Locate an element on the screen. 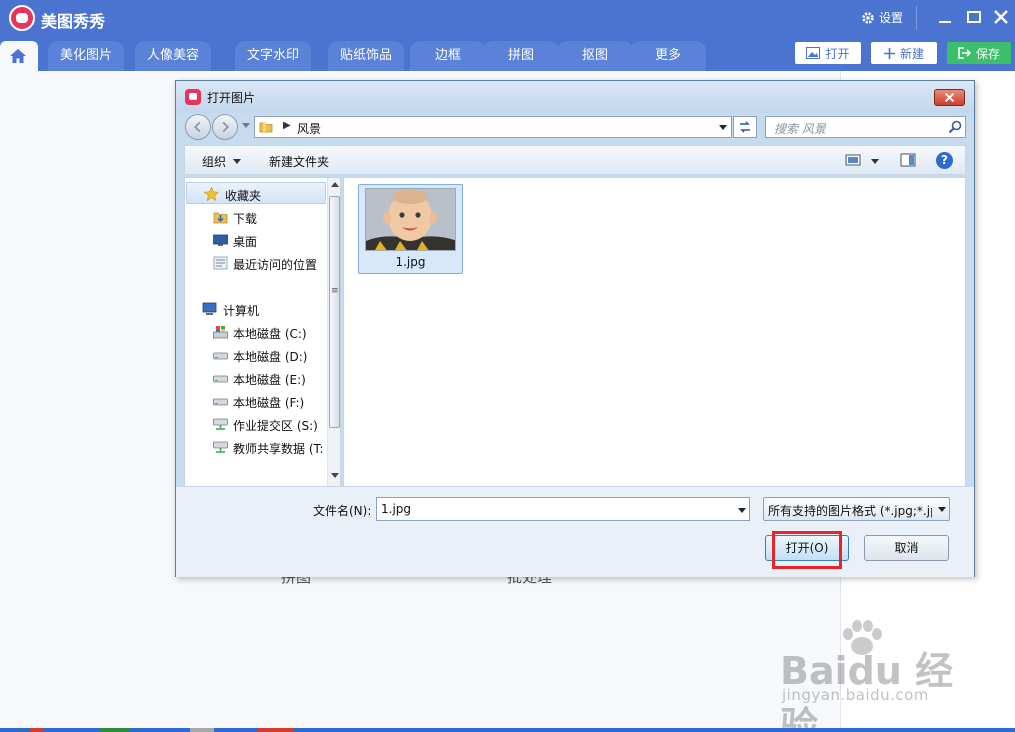  nav-item-label: 本地磁盘 (F:) is located at coordinates (269, 403).